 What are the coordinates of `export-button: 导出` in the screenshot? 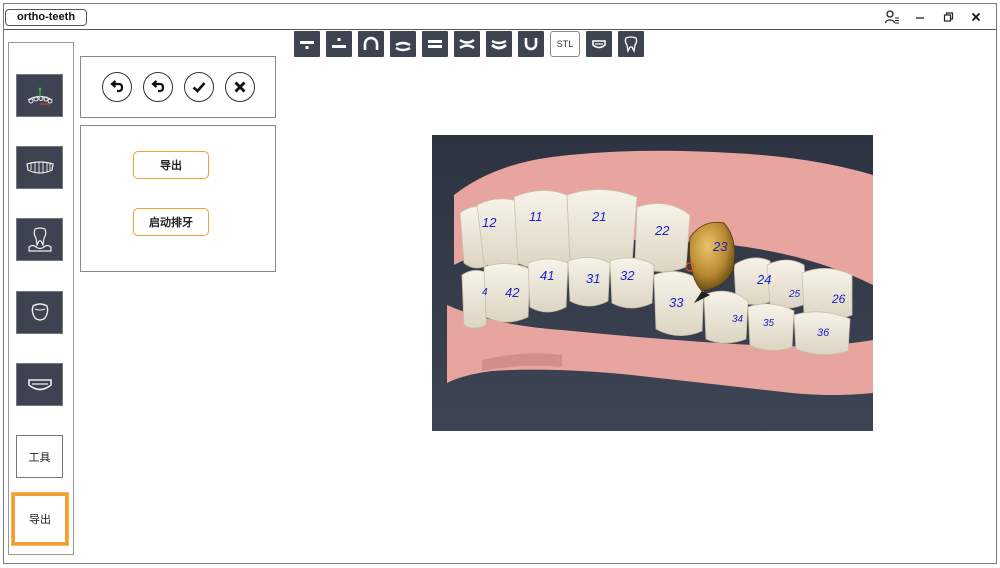 It's located at (171, 165).